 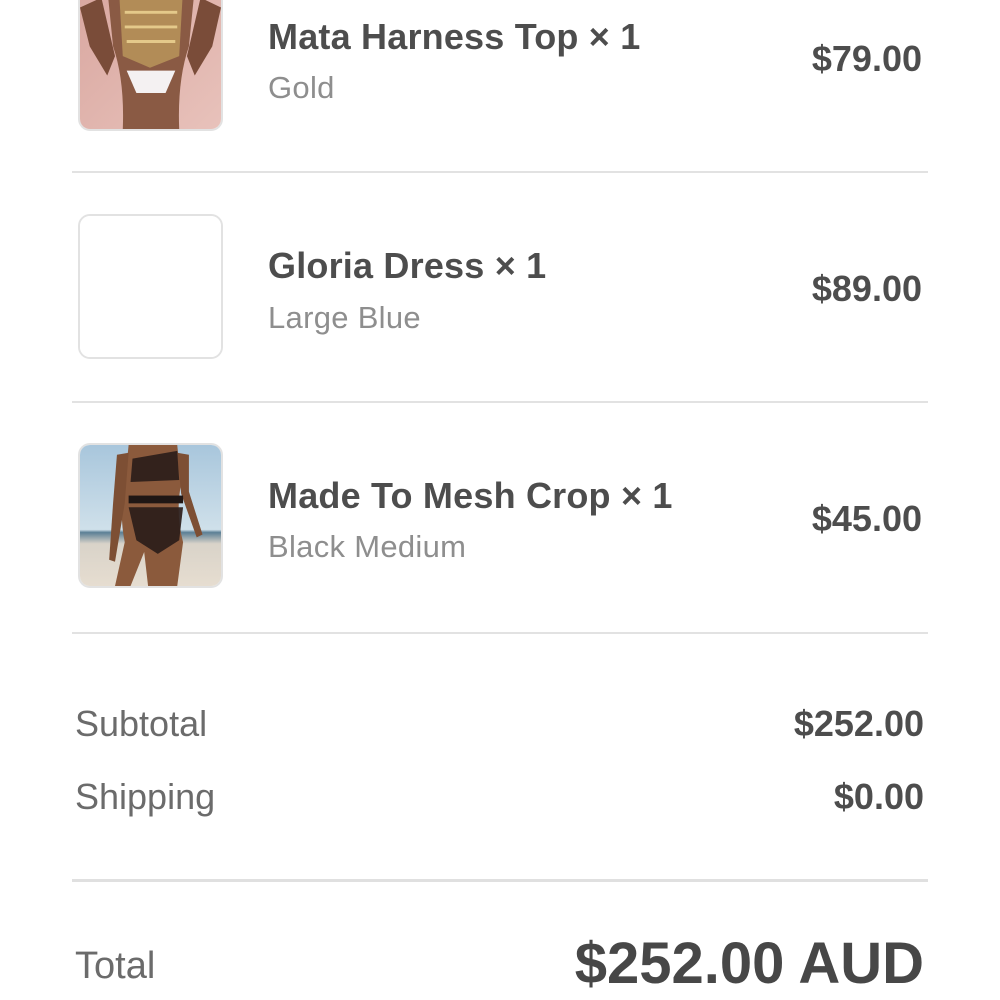 What do you see at coordinates (500, 633) in the screenshot?
I see `item-divider` at bounding box center [500, 633].